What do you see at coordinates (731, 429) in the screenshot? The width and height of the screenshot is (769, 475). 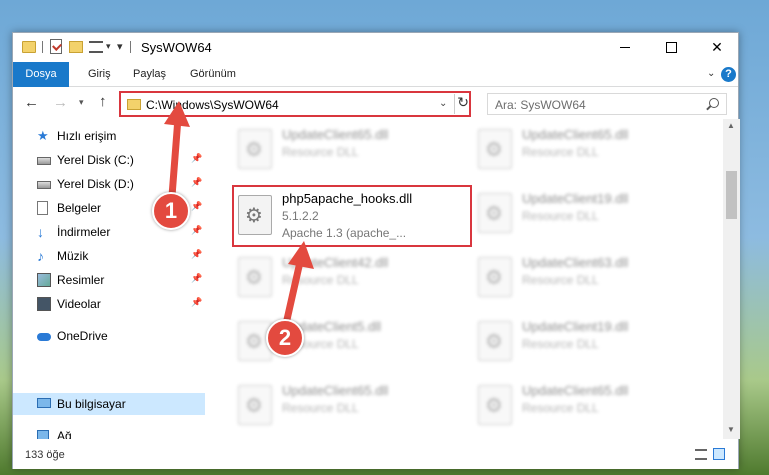 I see `scroll-down-icon: ▼` at bounding box center [731, 429].